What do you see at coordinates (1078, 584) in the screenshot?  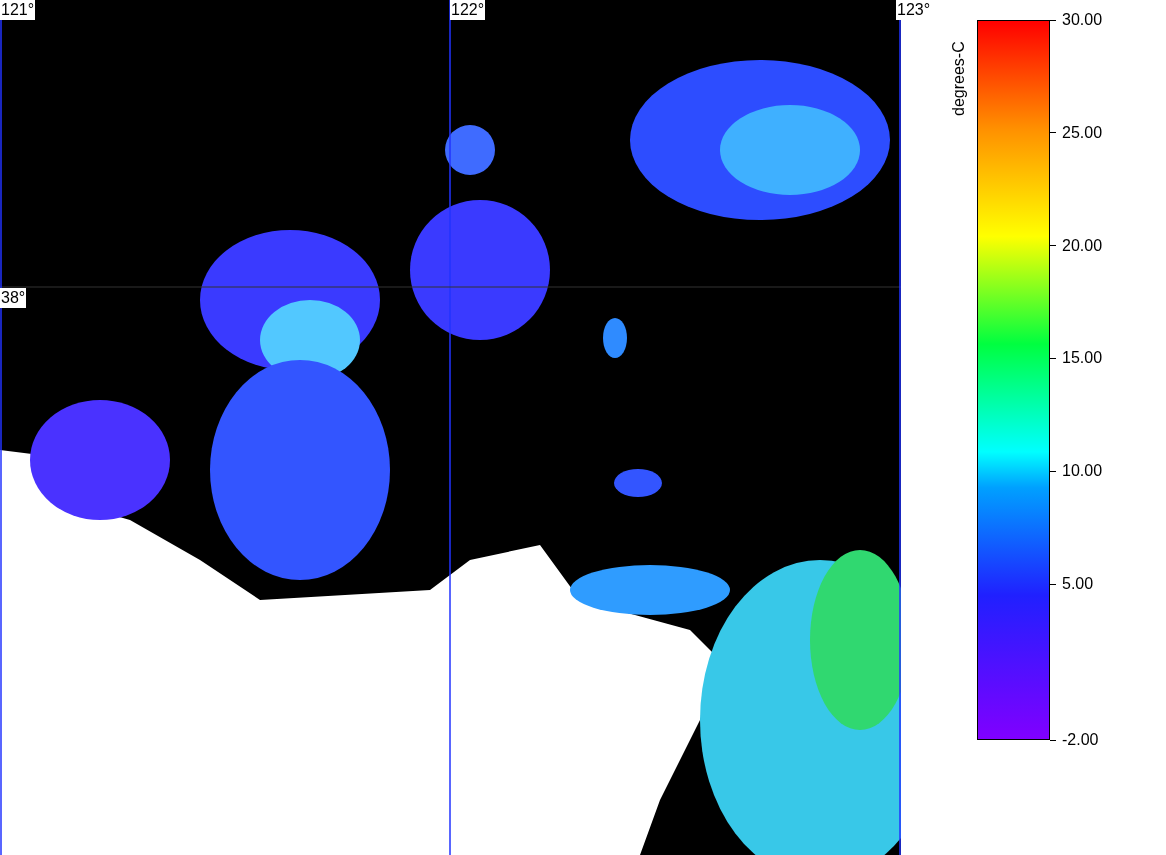 I see `colorbar-tick-label: 5.00` at bounding box center [1078, 584].